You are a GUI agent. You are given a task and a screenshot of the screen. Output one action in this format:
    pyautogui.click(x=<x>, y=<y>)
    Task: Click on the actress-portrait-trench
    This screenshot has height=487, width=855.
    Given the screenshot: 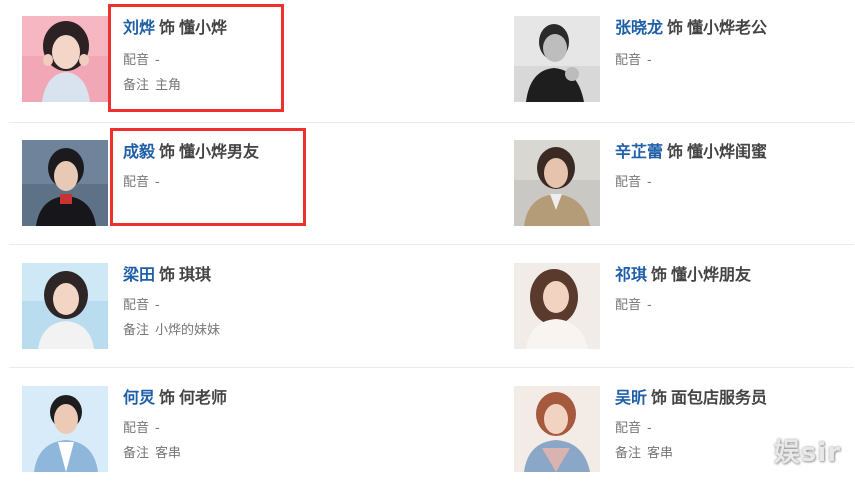 What is the action you would take?
    pyautogui.click(x=557, y=183)
    